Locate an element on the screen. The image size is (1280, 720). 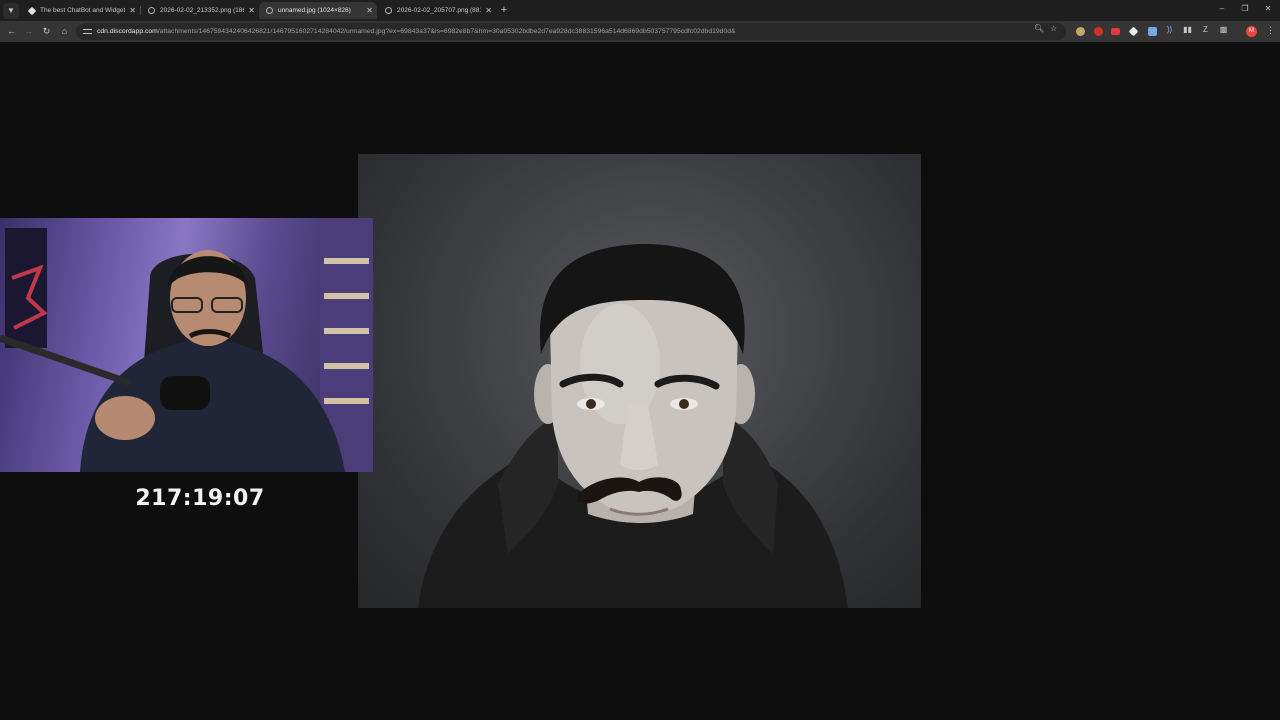
tab-chatbot: The best ChatBot and Widget... ✕ is located at coordinates (81, 10).